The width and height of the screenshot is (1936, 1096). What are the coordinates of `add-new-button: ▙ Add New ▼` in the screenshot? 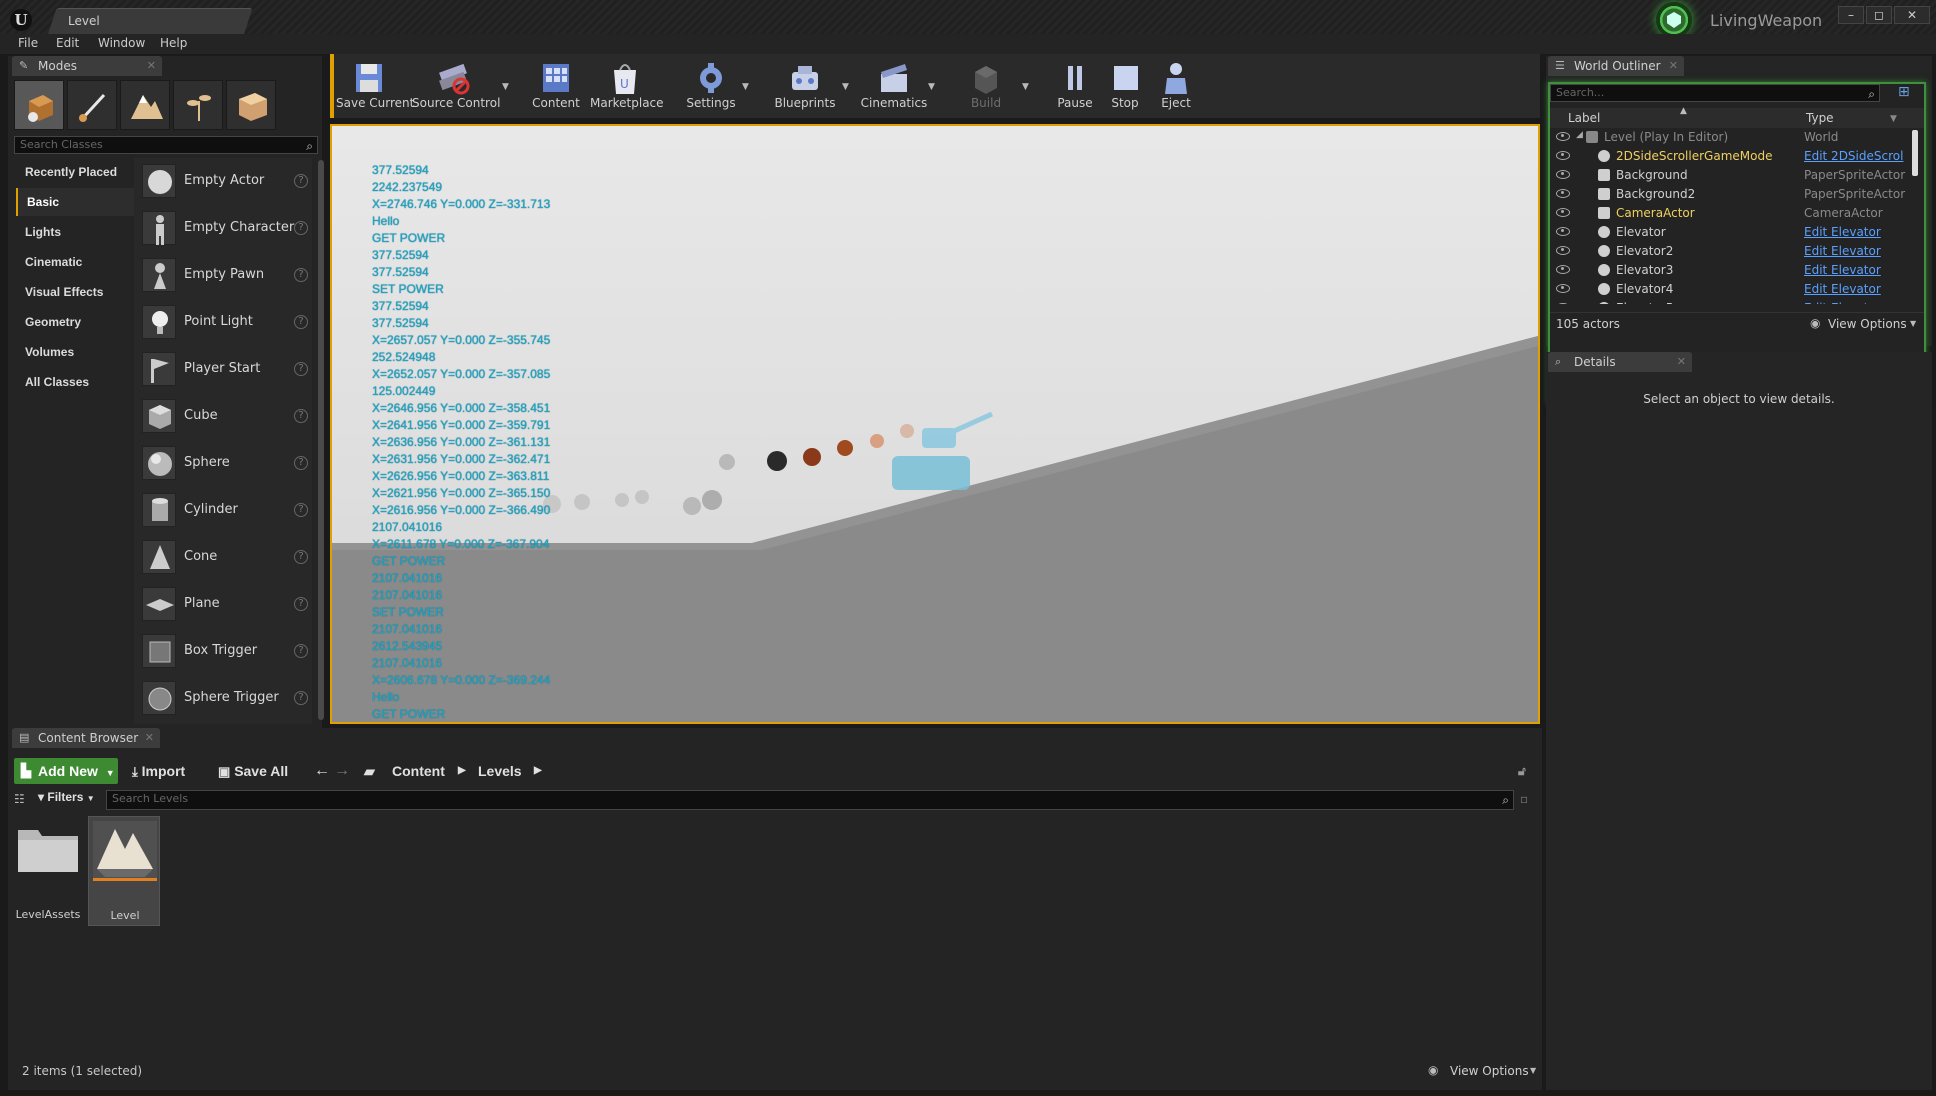 It's located at (66, 771).